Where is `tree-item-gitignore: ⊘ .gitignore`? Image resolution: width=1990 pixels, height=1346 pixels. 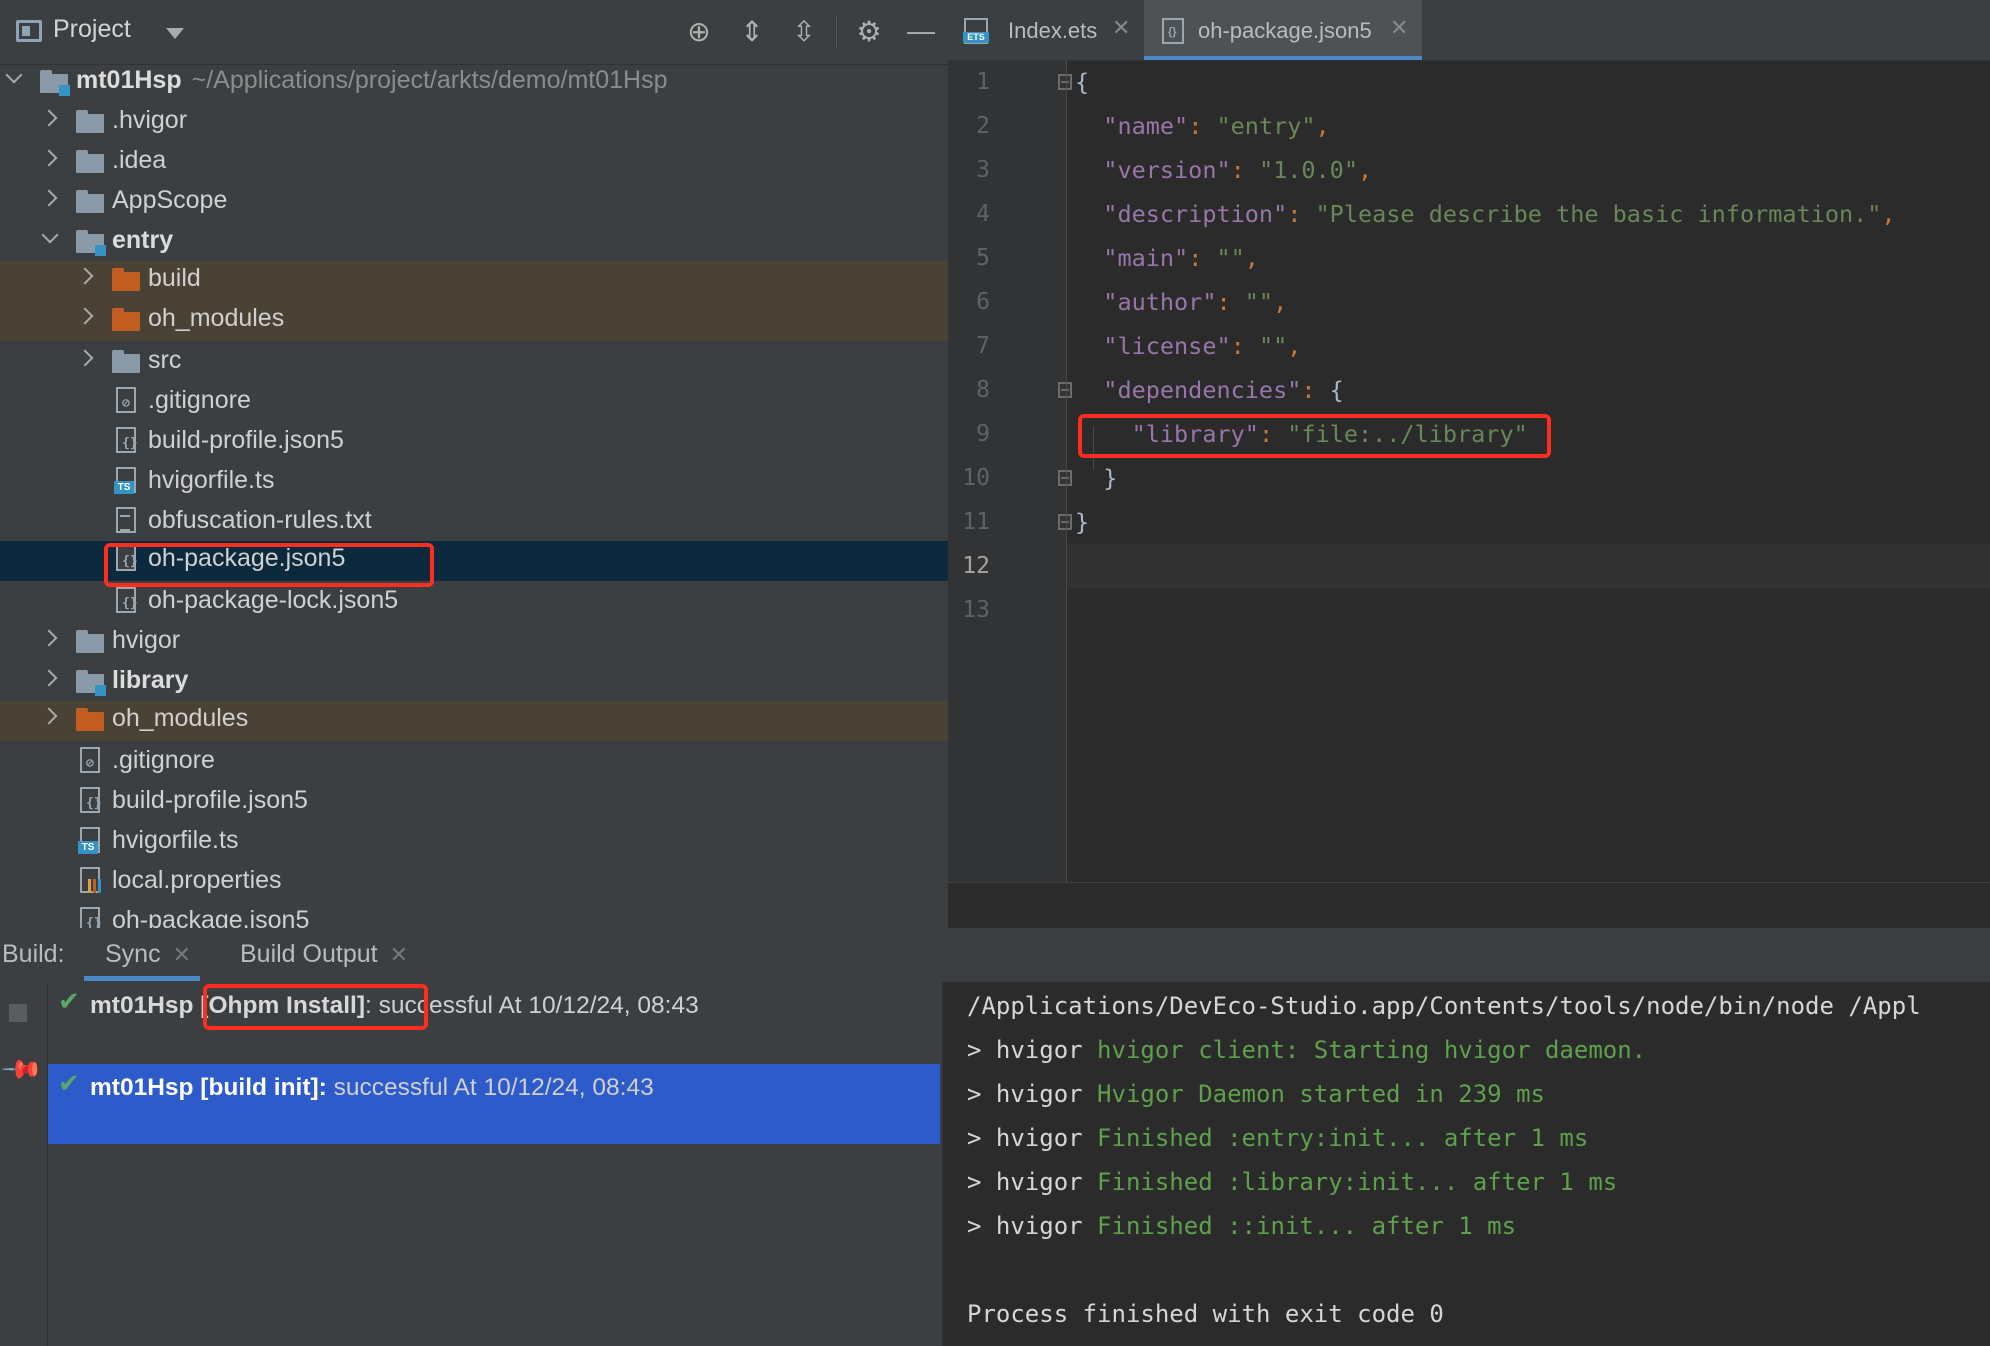
tree-item-gitignore: ⊘ .gitignore is located at coordinates (474, 763).